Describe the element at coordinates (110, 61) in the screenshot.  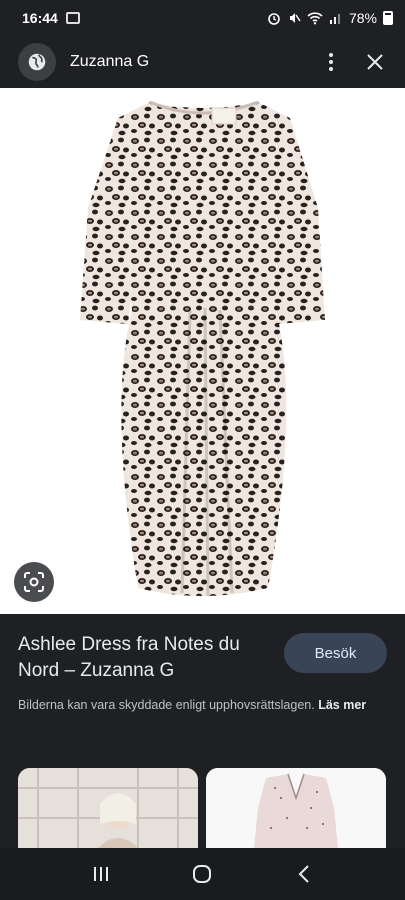
I see `page-title: Zuzanna G` at that location.